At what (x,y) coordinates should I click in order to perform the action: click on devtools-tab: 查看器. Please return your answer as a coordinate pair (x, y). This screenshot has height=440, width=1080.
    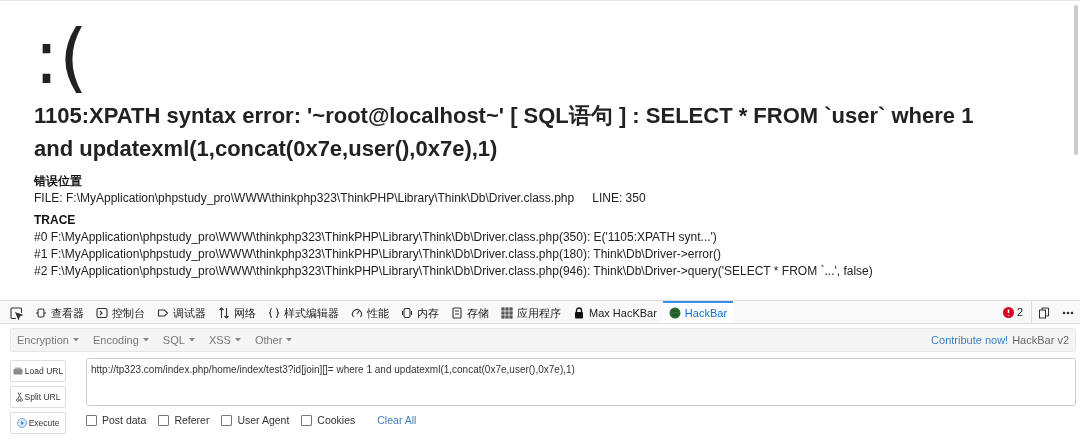
    Looking at the image, I should click on (59, 312).